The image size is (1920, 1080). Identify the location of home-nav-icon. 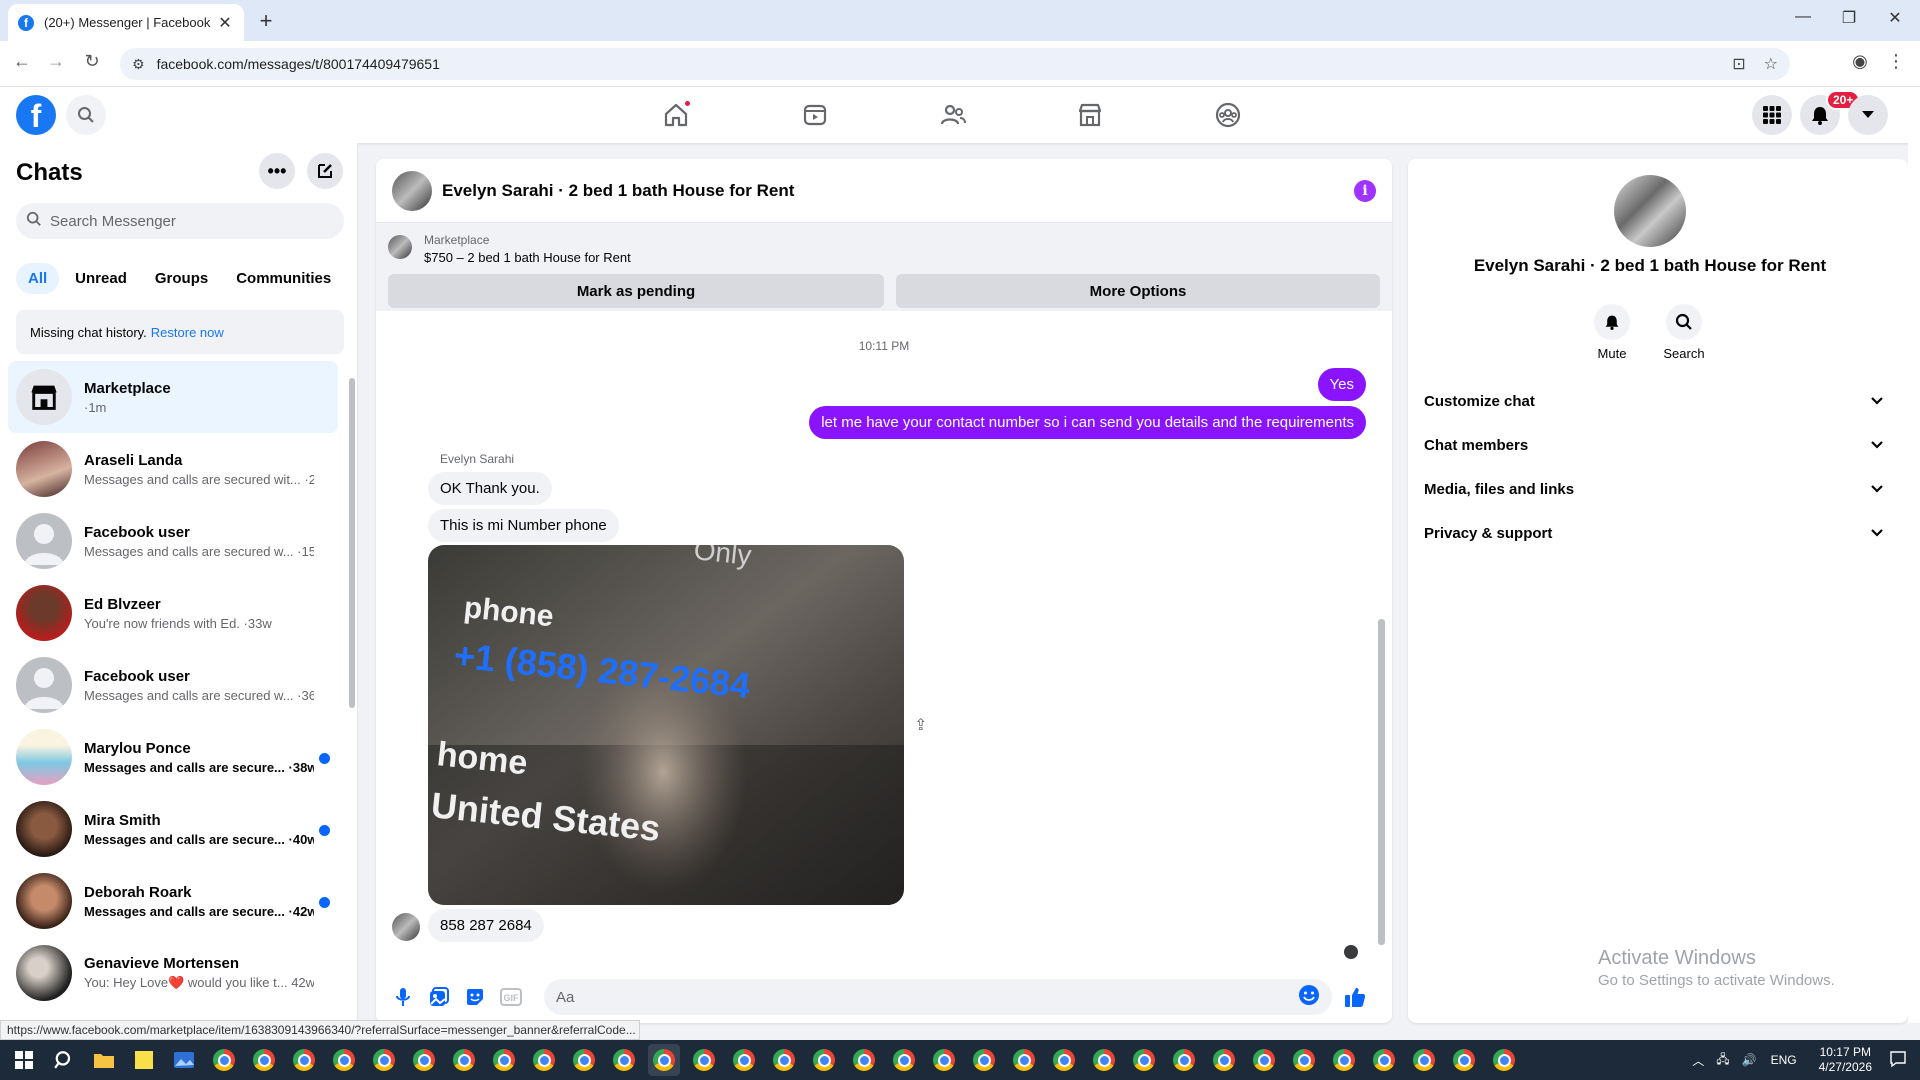
(676, 115).